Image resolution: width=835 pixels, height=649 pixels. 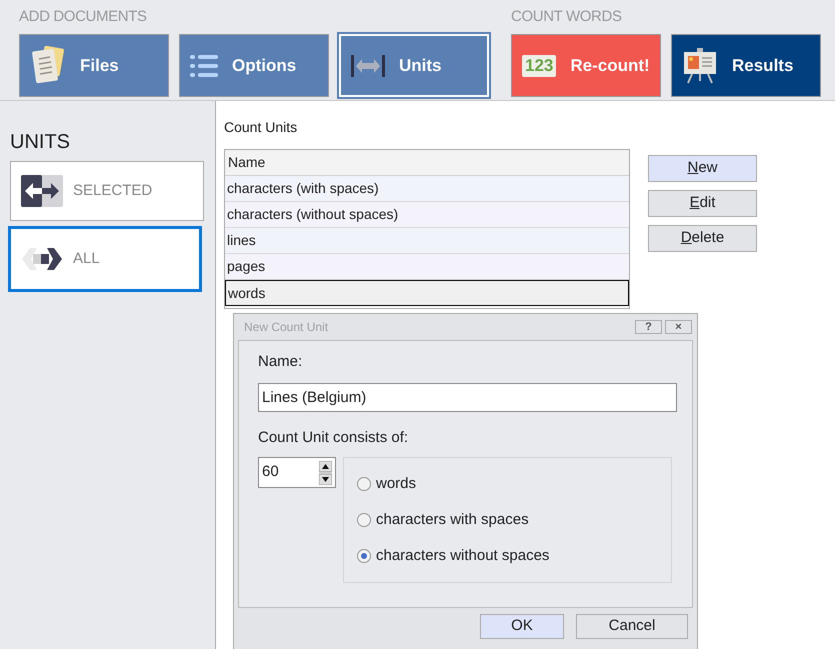 I want to click on number-spinner: 60, so click(x=297, y=472).